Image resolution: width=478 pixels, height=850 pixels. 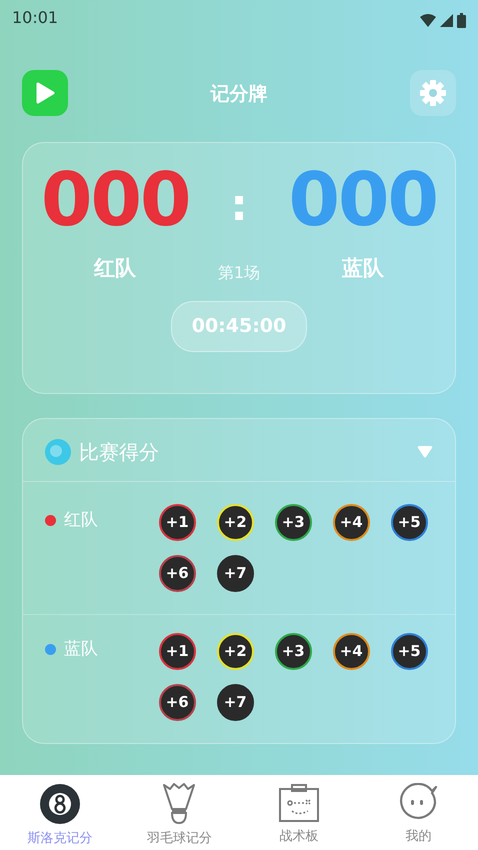 I want to click on settings-icon, so click(x=433, y=93).